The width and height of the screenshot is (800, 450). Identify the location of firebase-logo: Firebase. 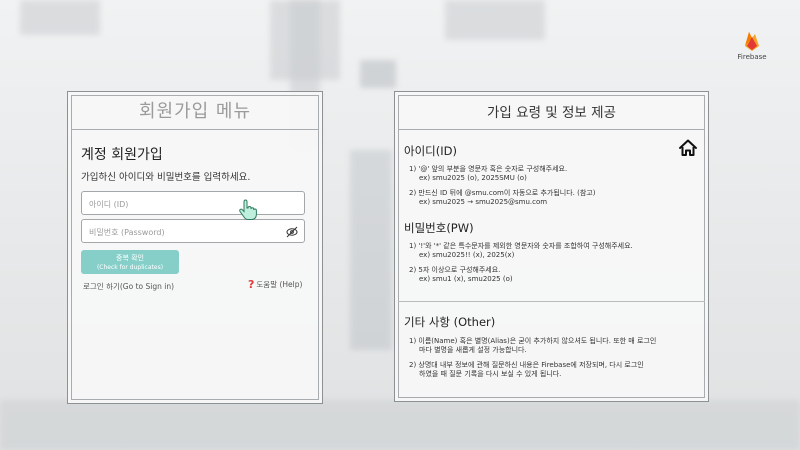
(752, 45).